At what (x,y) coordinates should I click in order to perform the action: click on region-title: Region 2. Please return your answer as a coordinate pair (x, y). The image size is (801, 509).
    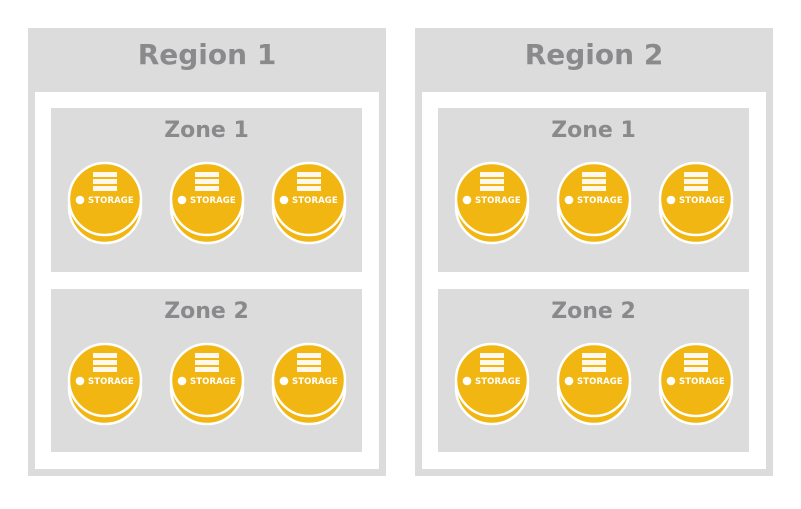
    Looking at the image, I should click on (594, 54).